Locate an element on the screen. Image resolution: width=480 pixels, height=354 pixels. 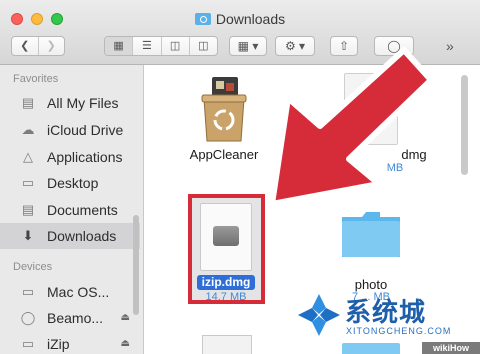
watermark-chinese: 系统城 is located at coordinates (386, 312).